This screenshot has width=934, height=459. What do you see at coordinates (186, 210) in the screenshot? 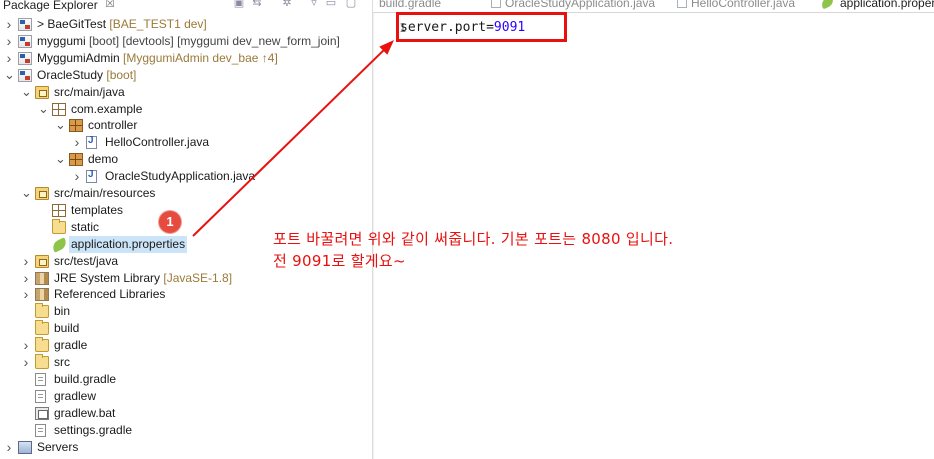
I see `tree-item: templates` at bounding box center [186, 210].